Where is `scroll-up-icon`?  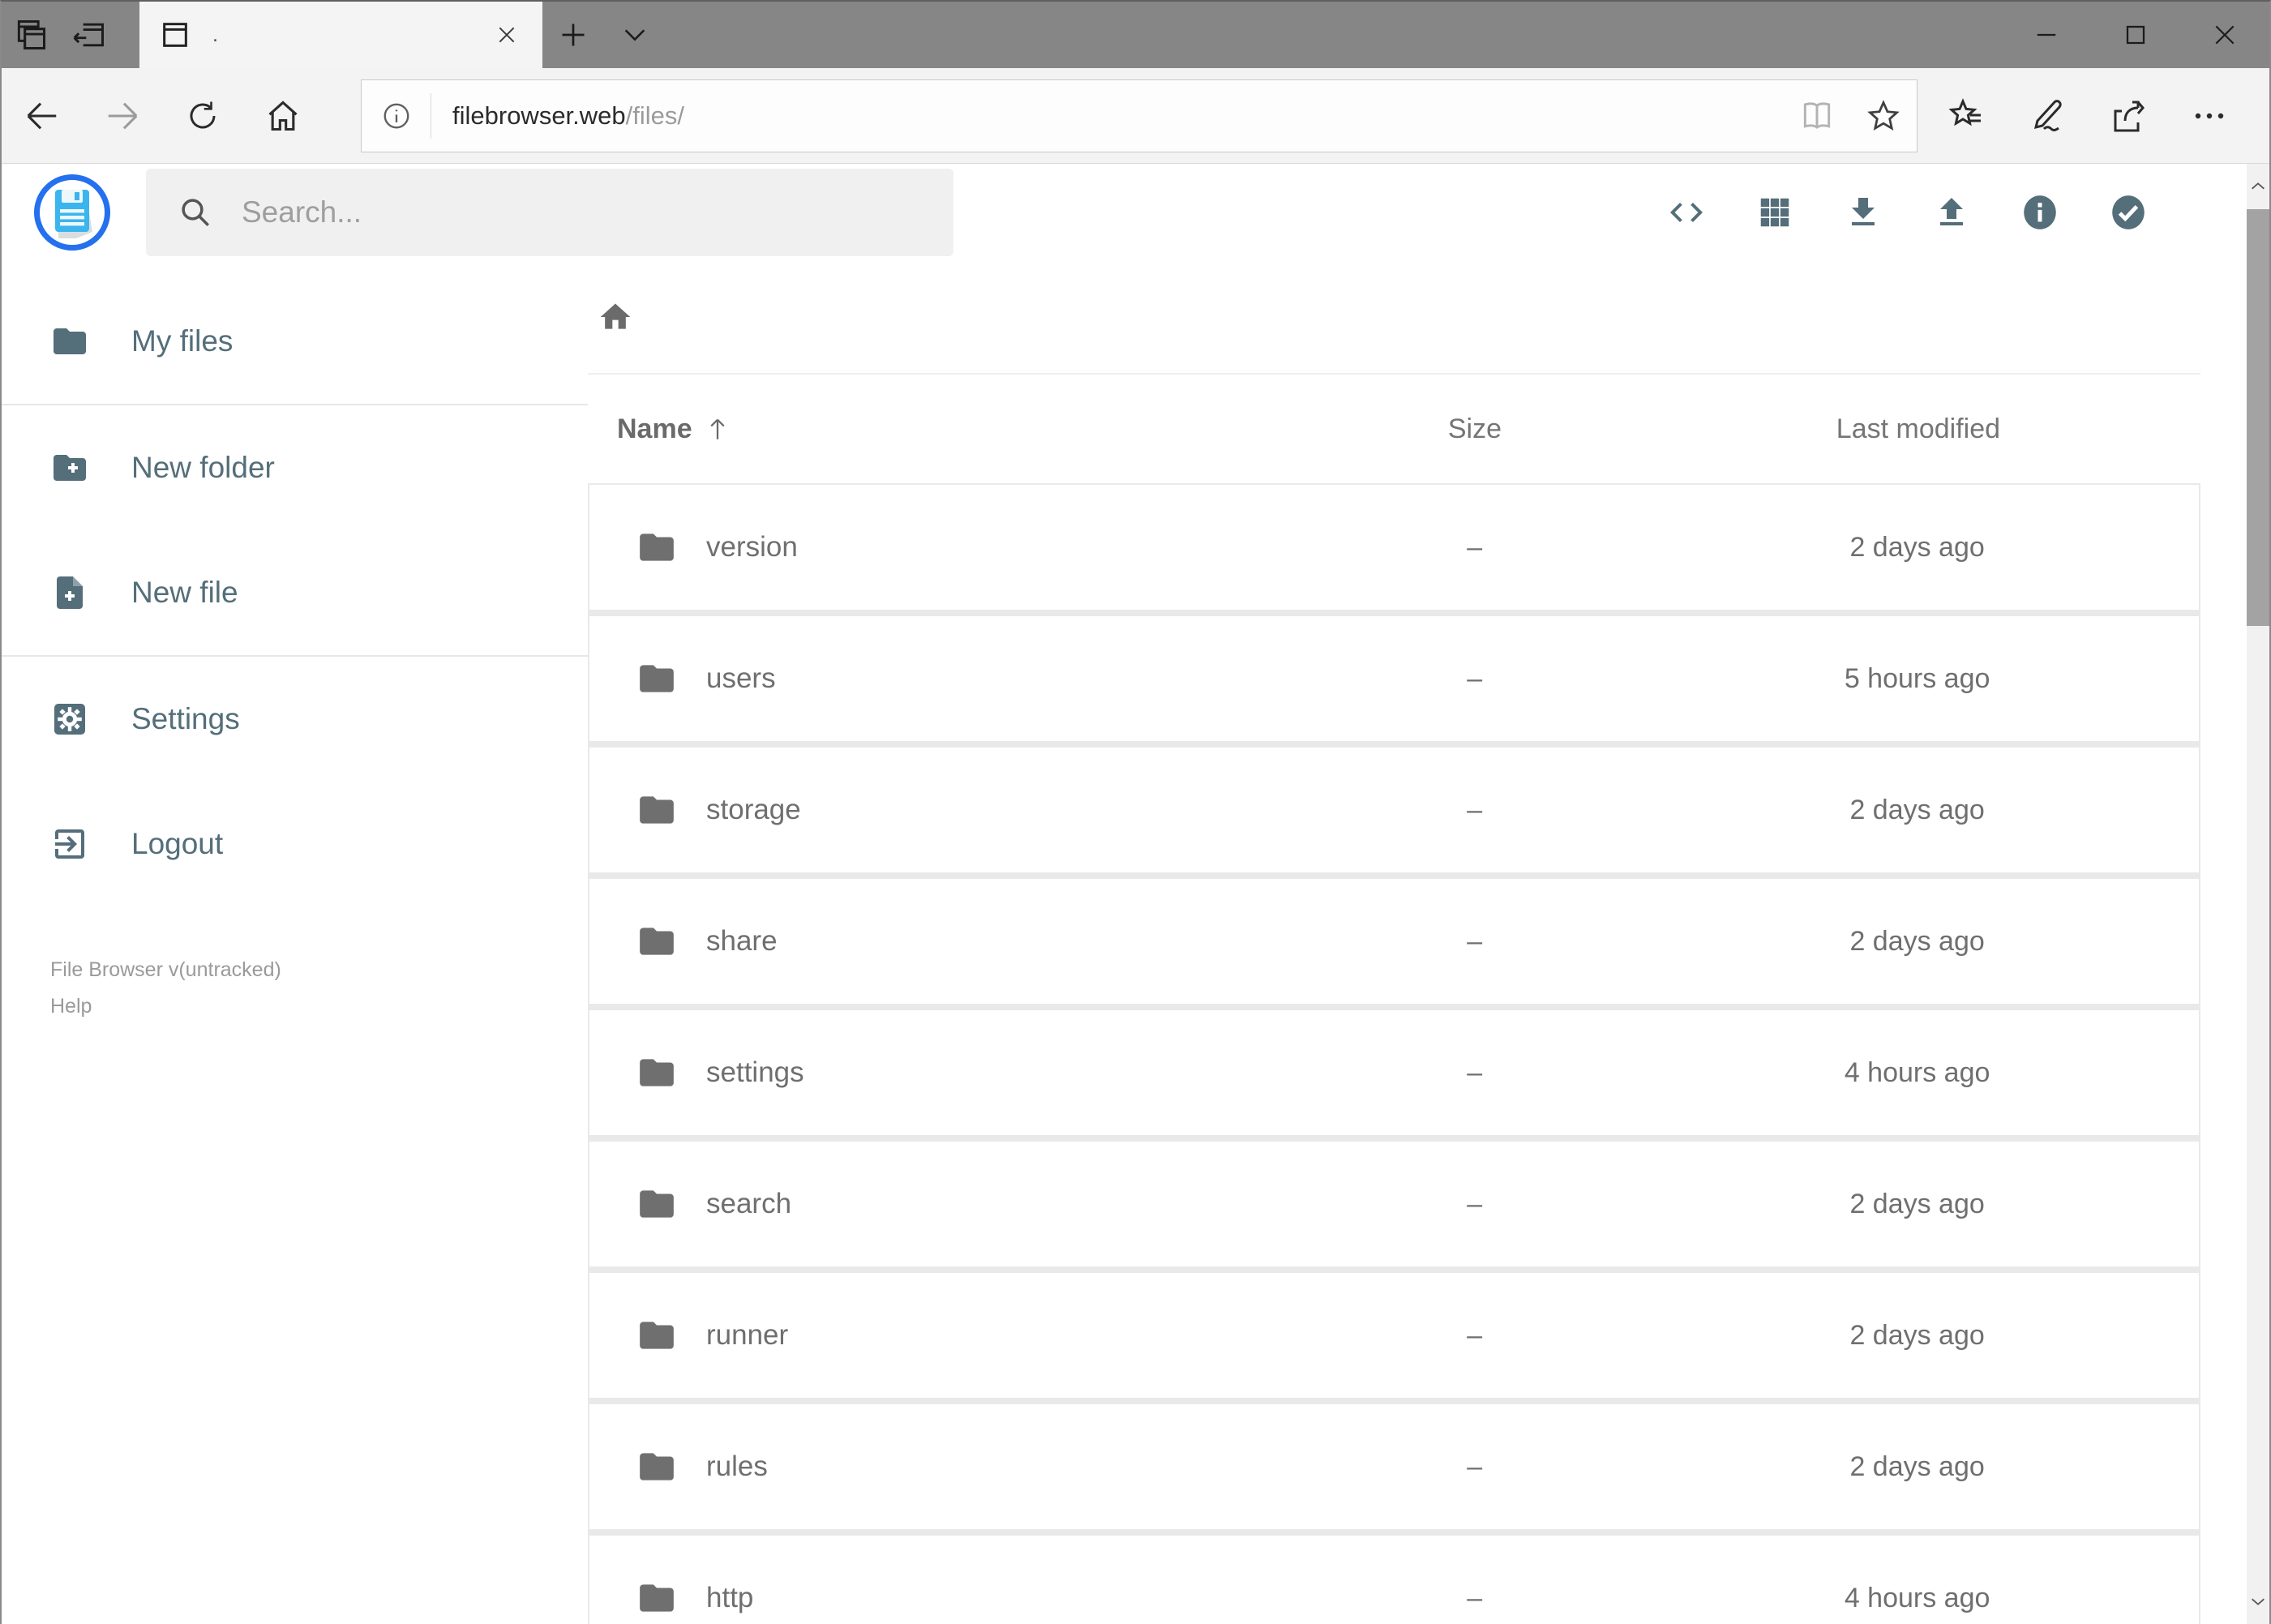
scroll-up-icon is located at coordinates (2258, 187).